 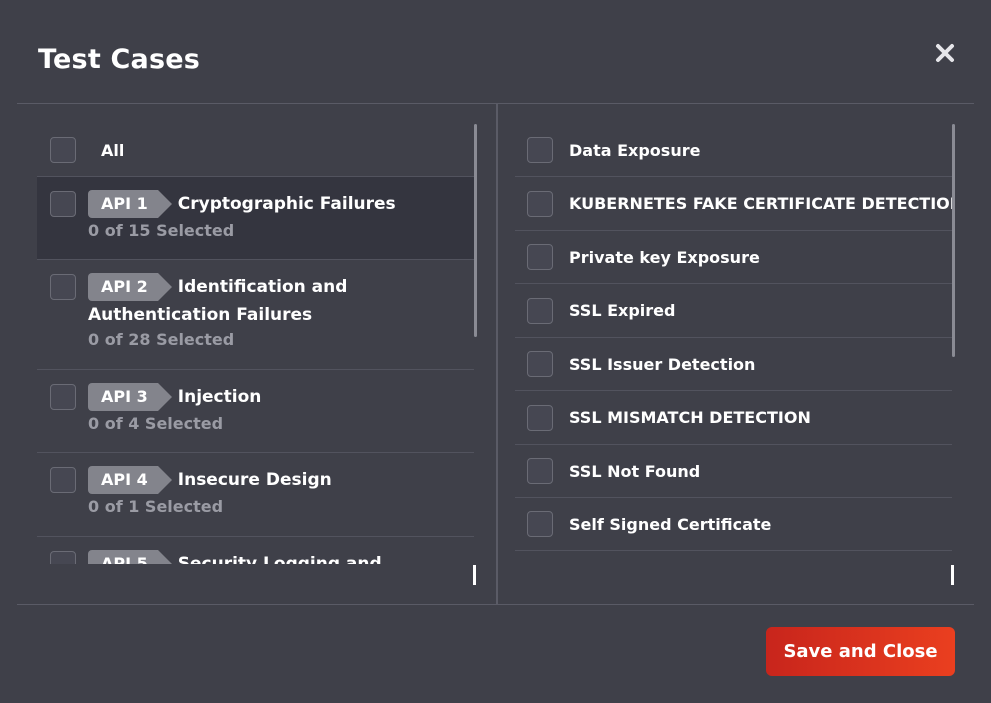 I want to click on footer-divider, so click(x=495, y=604).